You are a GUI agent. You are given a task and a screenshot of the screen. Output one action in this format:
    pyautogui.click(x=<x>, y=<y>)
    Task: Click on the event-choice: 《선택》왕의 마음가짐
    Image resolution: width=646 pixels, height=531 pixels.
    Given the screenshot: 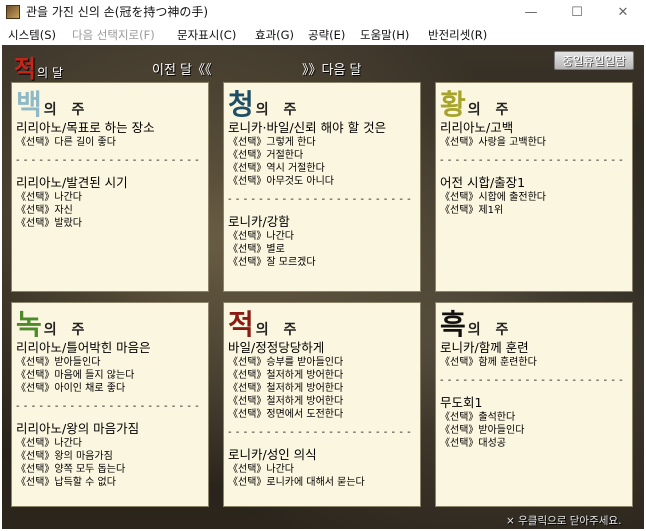 What is the action you would take?
    pyautogui.click(x=64, y=456)
    